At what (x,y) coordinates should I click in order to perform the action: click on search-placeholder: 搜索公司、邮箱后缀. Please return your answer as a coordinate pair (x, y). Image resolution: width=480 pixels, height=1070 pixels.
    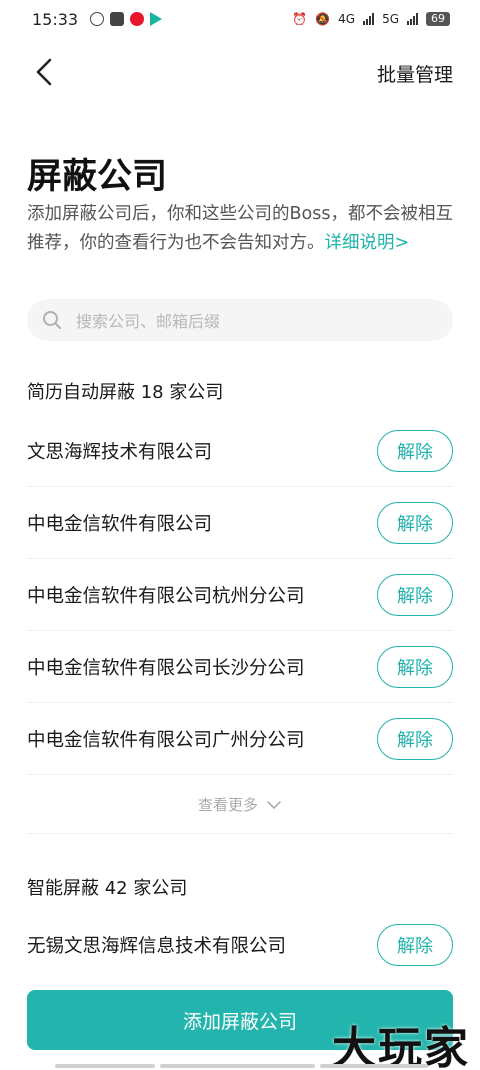
    Looking at the image, I should click on (148, 321).